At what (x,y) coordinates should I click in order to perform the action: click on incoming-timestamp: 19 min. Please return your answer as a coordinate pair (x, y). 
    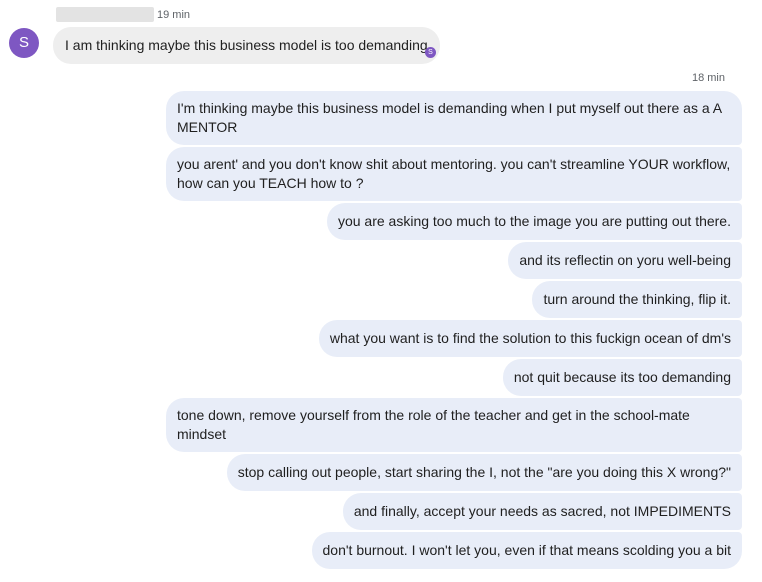
    Looking at the image, I should click on (174, 15).